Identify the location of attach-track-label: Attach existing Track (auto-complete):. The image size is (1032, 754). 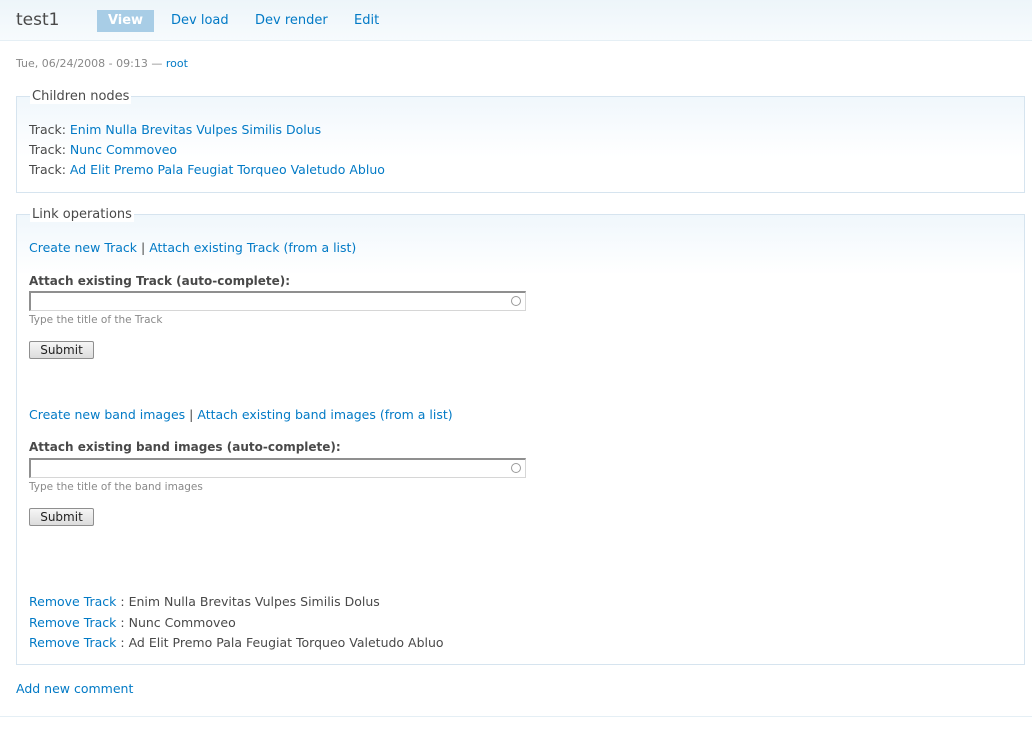
(160, 281).